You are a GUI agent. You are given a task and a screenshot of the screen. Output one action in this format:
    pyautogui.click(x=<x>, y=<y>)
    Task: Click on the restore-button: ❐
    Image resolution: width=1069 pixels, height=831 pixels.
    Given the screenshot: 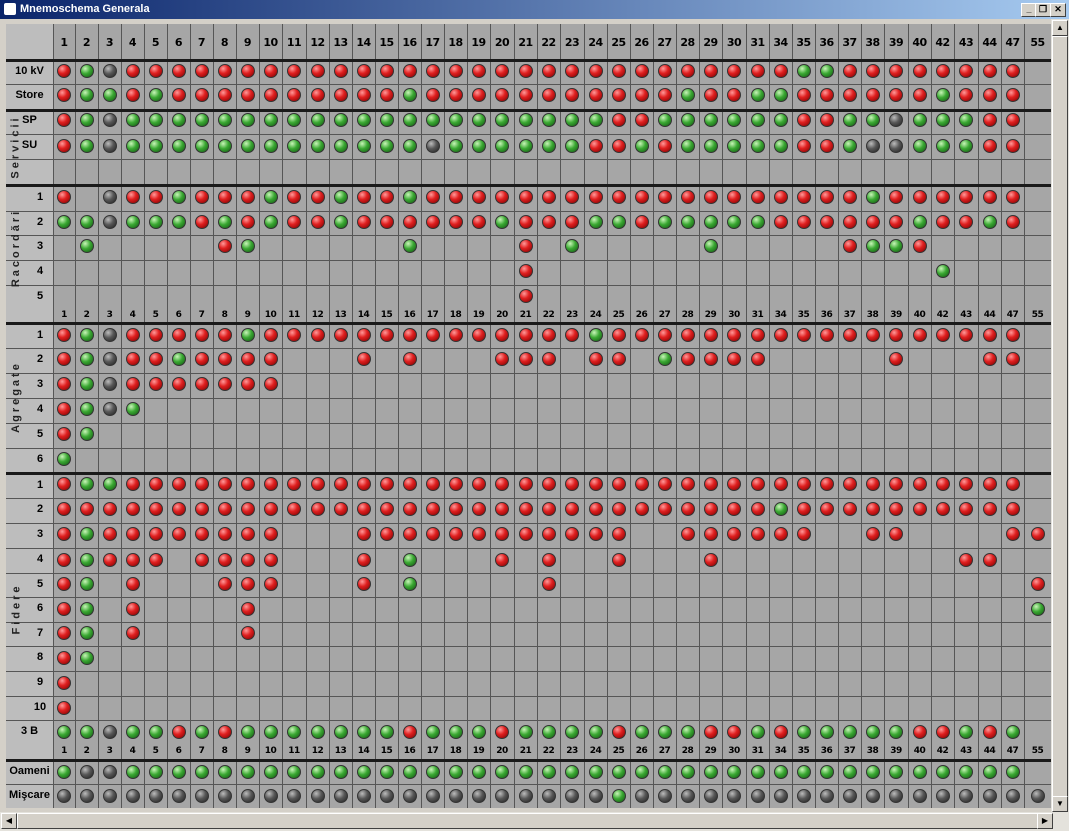 What is the action you would take?
    pyautogui.click(x=1043, y=10)
    